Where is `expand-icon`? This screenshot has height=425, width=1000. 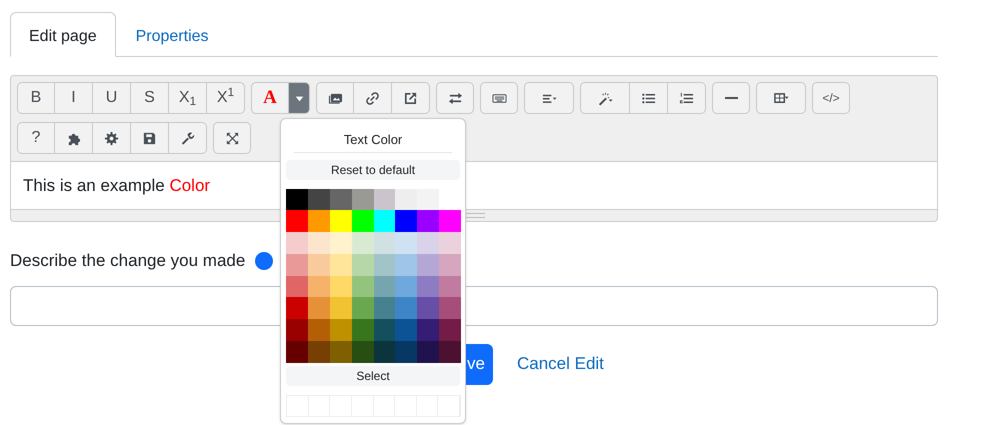
expand-icon is located at coordinates (232, 138).